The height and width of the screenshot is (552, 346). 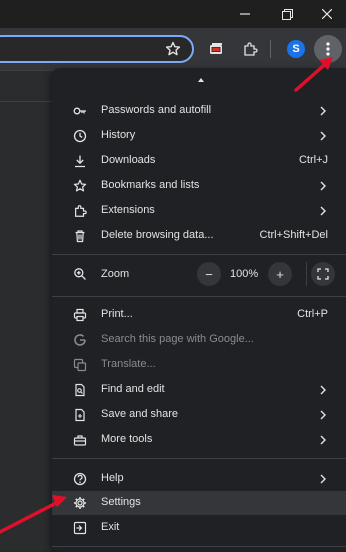 I want to click on menu-button, so click(x=328, y=49).